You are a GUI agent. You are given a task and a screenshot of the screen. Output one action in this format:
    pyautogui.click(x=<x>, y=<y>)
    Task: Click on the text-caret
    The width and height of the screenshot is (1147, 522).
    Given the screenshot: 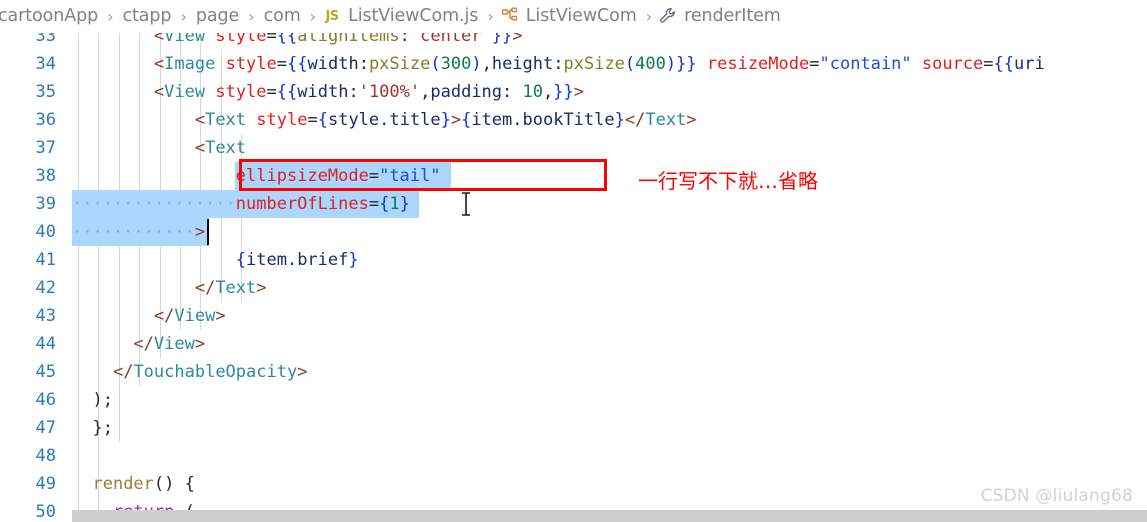 What is the action you would take?
    pyautogui.click(x=207, y=232)
    